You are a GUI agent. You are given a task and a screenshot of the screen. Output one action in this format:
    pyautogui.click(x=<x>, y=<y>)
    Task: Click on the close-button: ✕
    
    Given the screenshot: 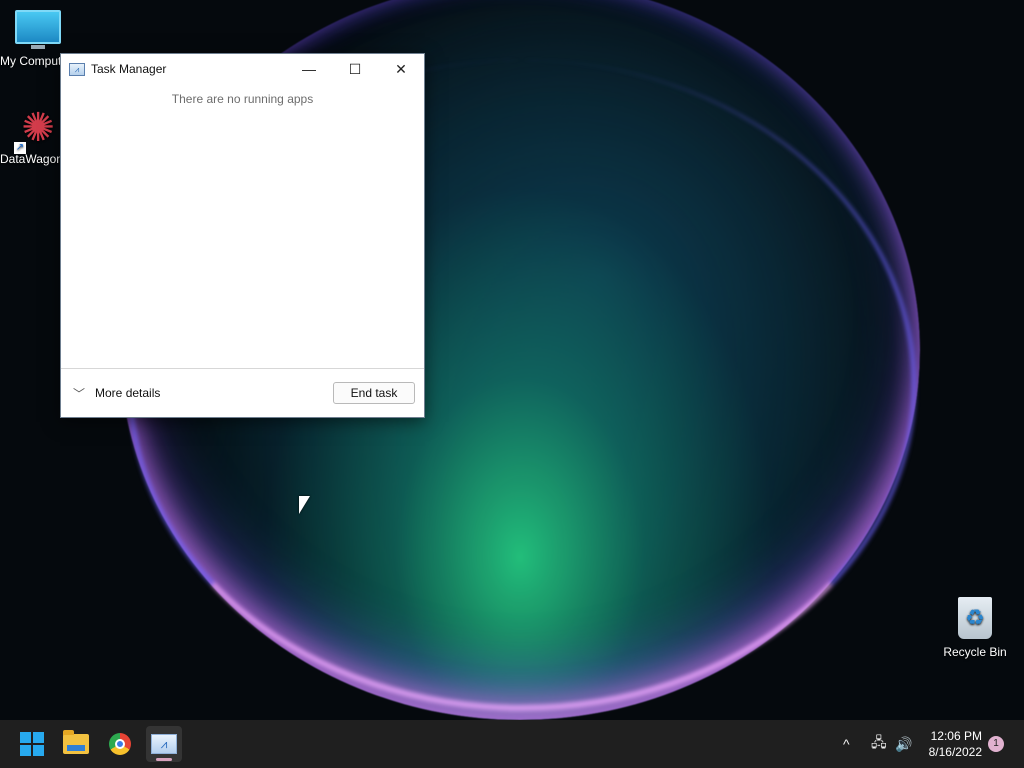 What is the action you would take?
    pyautogui.click(x=401, y=69)
    